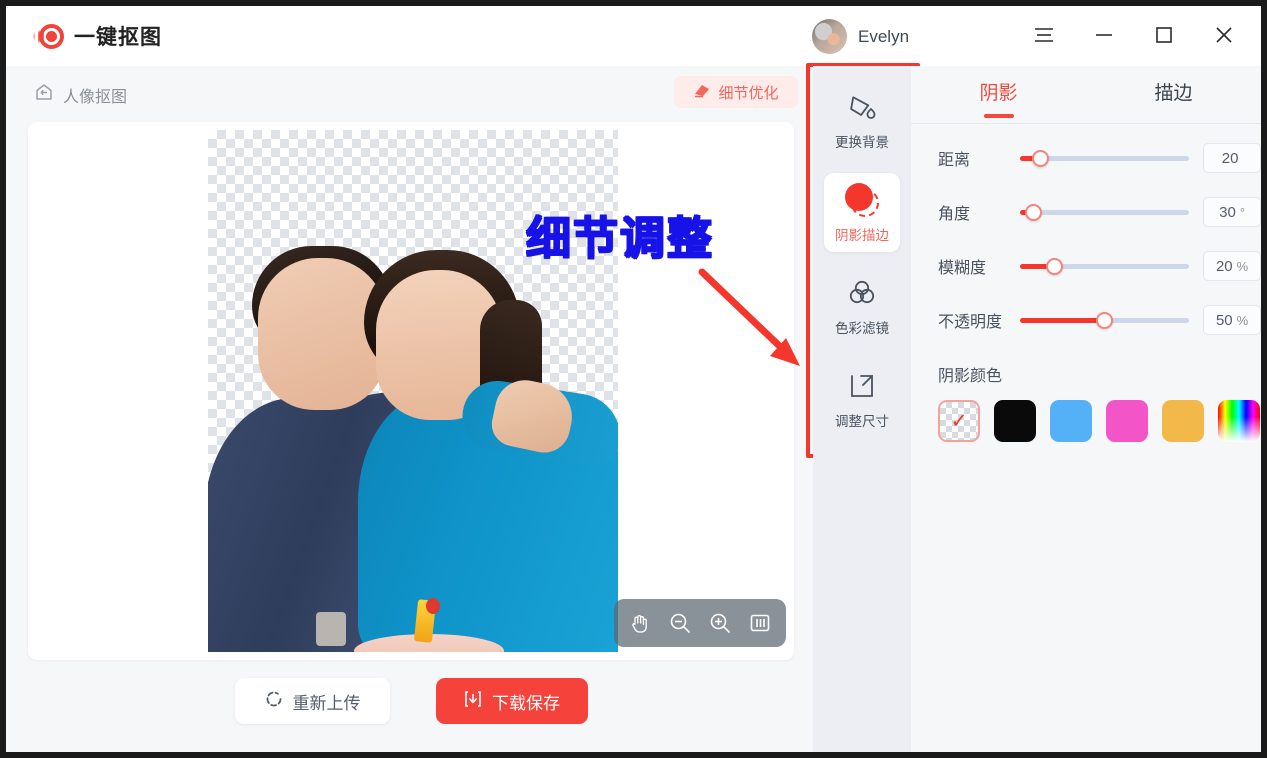 This screenshot has width=1267, height=758. I want to click on maximize-icon, so click(1164, 35).